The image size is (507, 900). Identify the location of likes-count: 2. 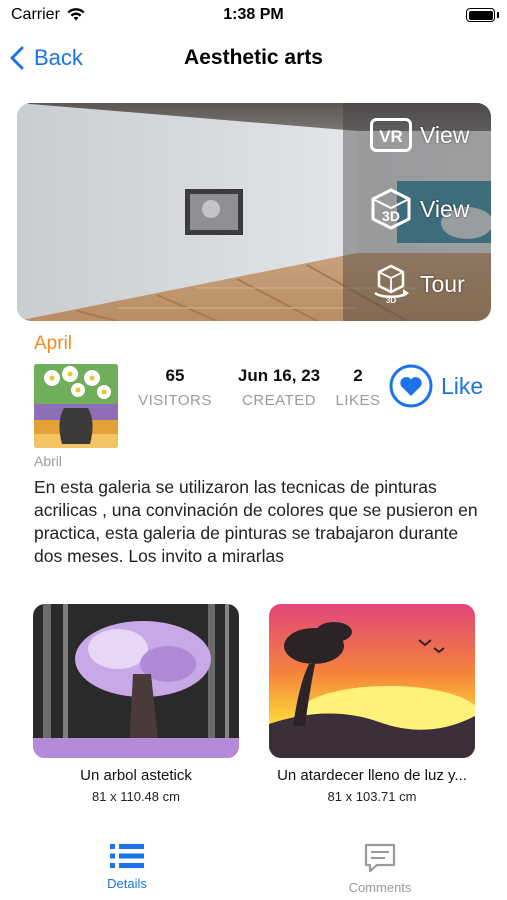
(358, 375).